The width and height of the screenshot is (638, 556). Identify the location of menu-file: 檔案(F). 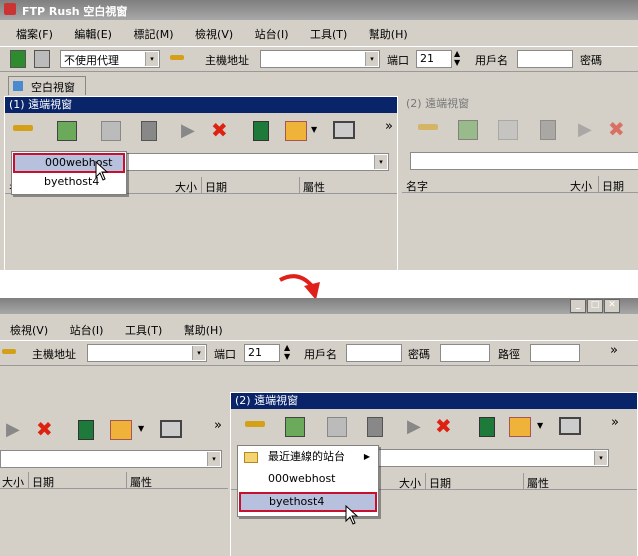
(34, 34).